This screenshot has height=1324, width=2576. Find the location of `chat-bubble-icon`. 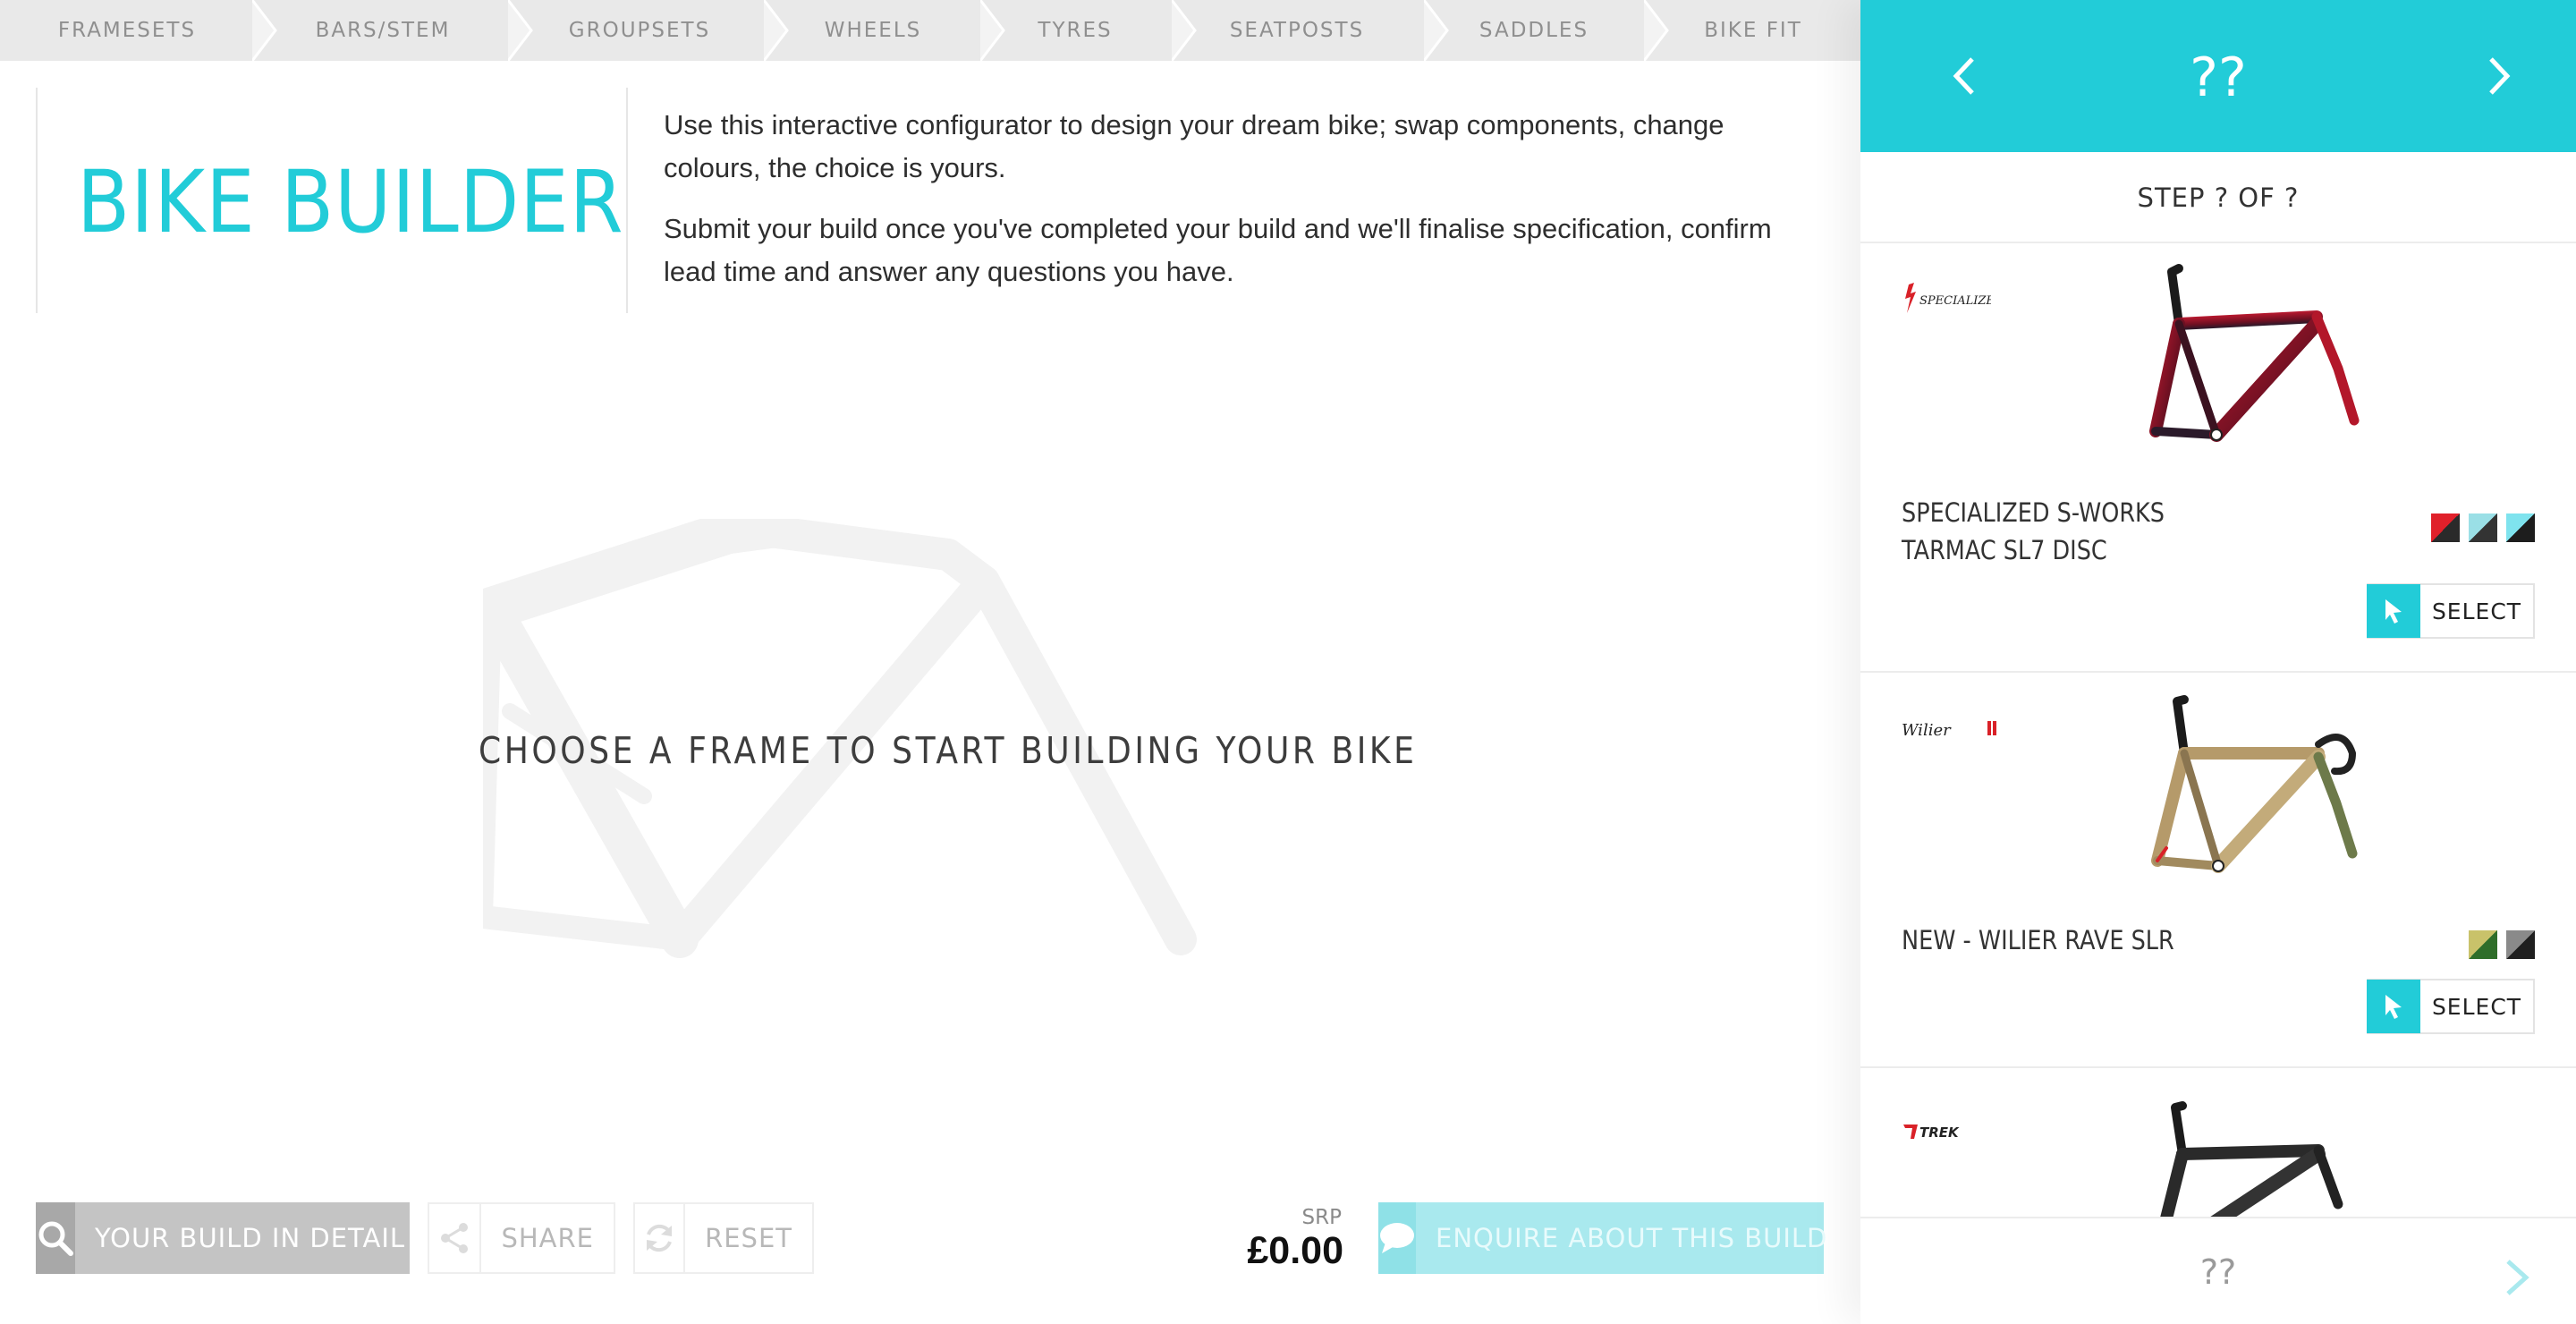

chat-bubble-icon is located at coordinates (1397, 1238).